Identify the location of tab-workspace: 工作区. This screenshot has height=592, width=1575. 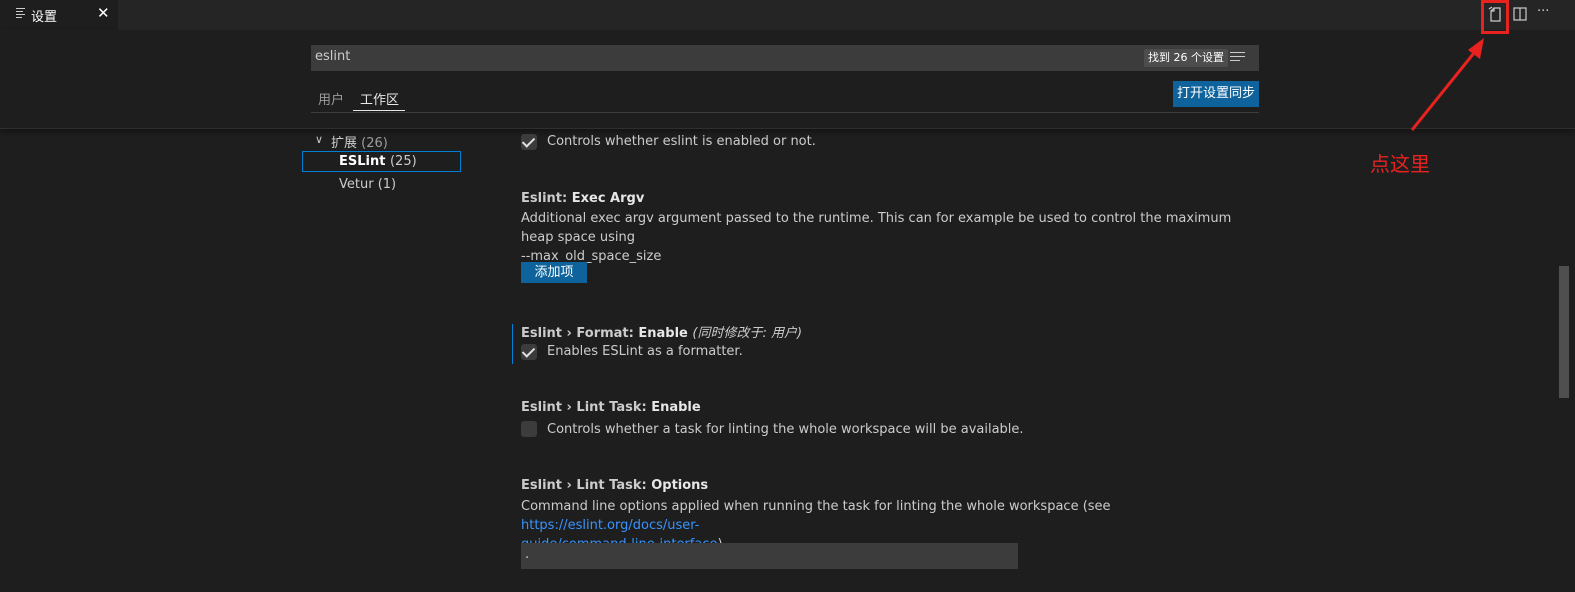
(379, 98).